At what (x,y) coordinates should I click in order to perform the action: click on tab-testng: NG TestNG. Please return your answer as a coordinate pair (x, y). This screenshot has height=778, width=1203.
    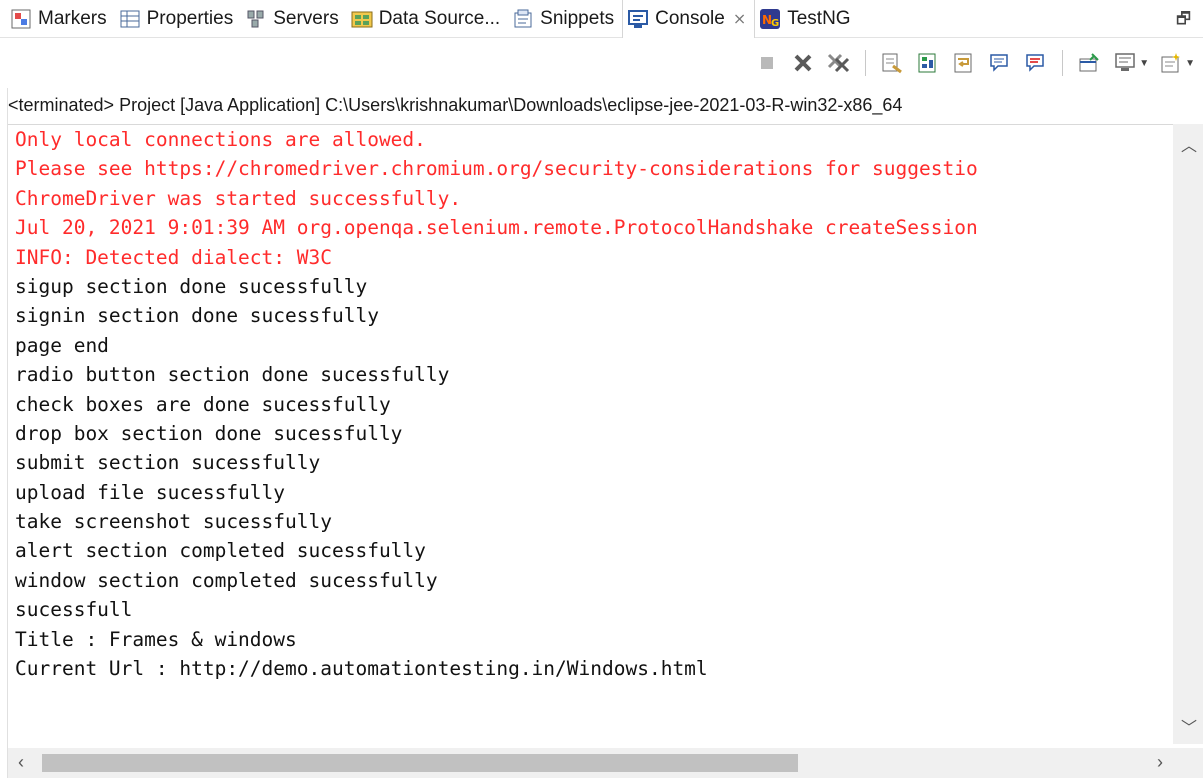
    Looking at the image, I should click on (806, 19).